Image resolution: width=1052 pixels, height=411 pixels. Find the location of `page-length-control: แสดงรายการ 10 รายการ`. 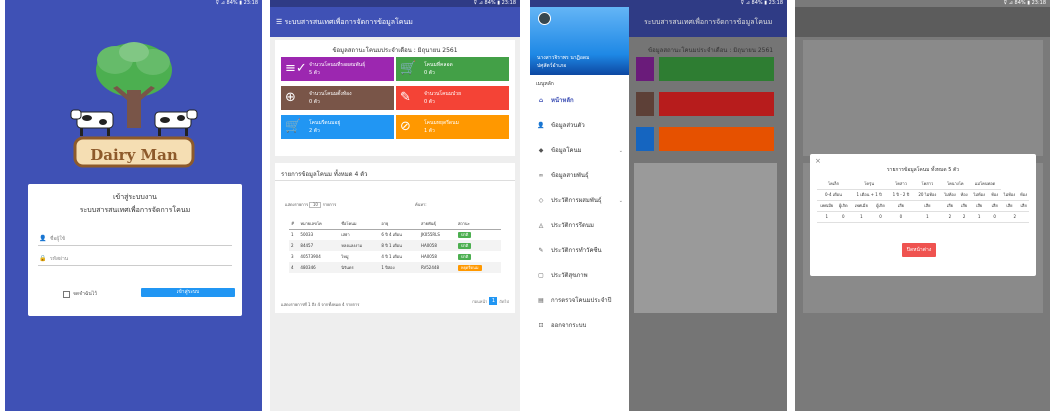

page-length-control: แสดงรายการ 10 รายการ is located at coordinates (310, 204).